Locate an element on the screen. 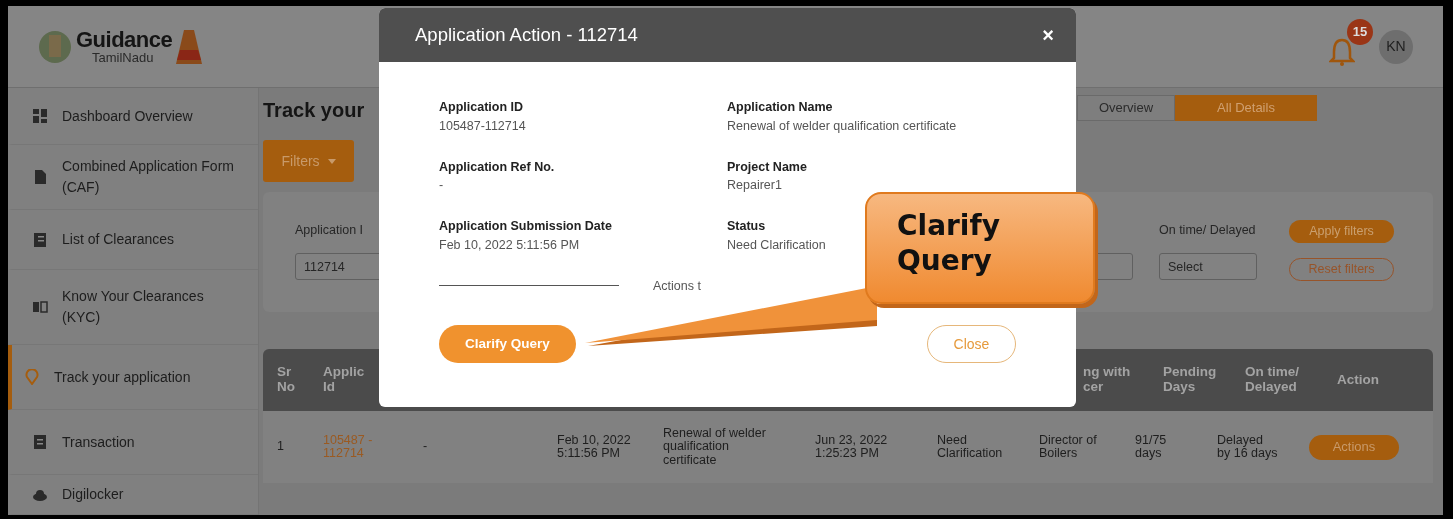  sidebar-label: Transaction is located at coordinates (98, 442).